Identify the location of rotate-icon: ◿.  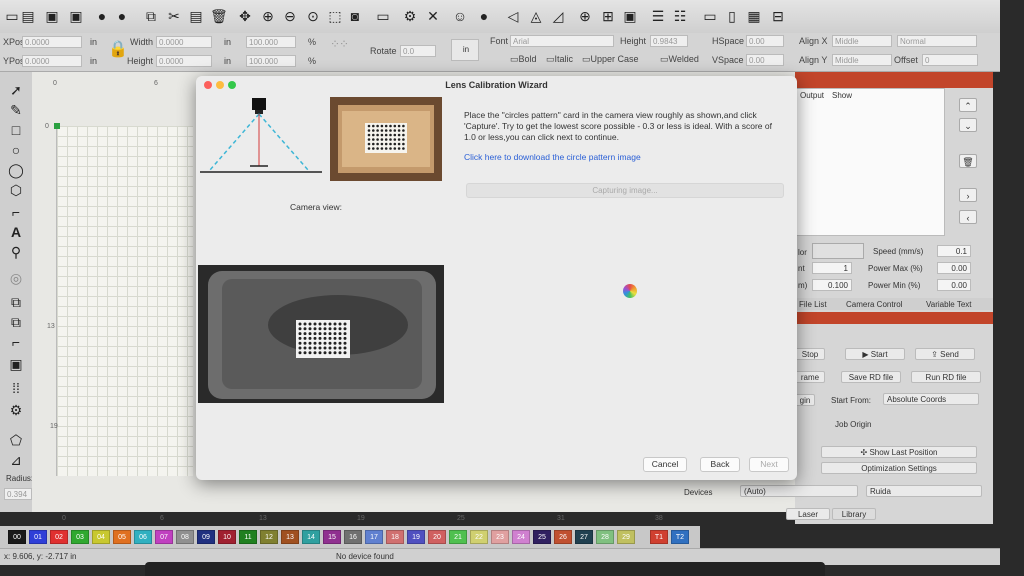
(558, 16).